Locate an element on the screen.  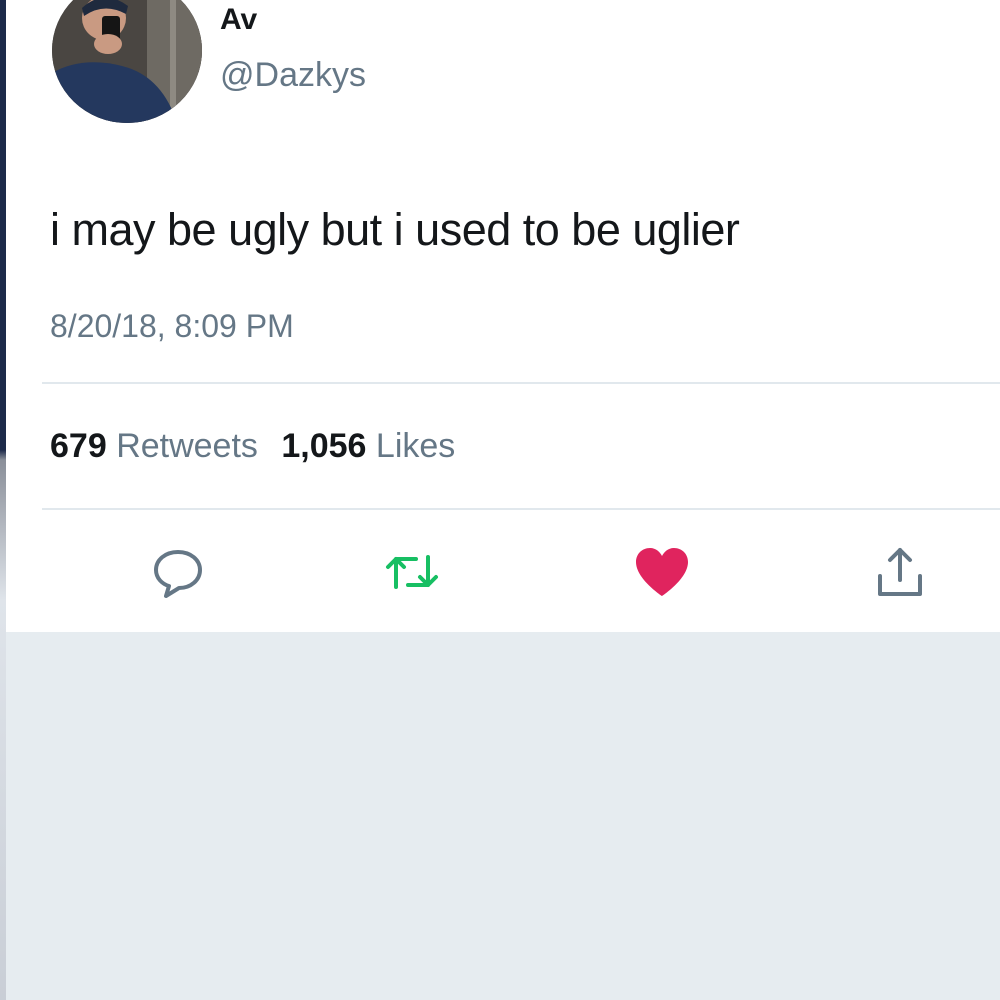
tweet-stats: 679 Retweets 1,056 Likes is located at coordinates (259, 446).